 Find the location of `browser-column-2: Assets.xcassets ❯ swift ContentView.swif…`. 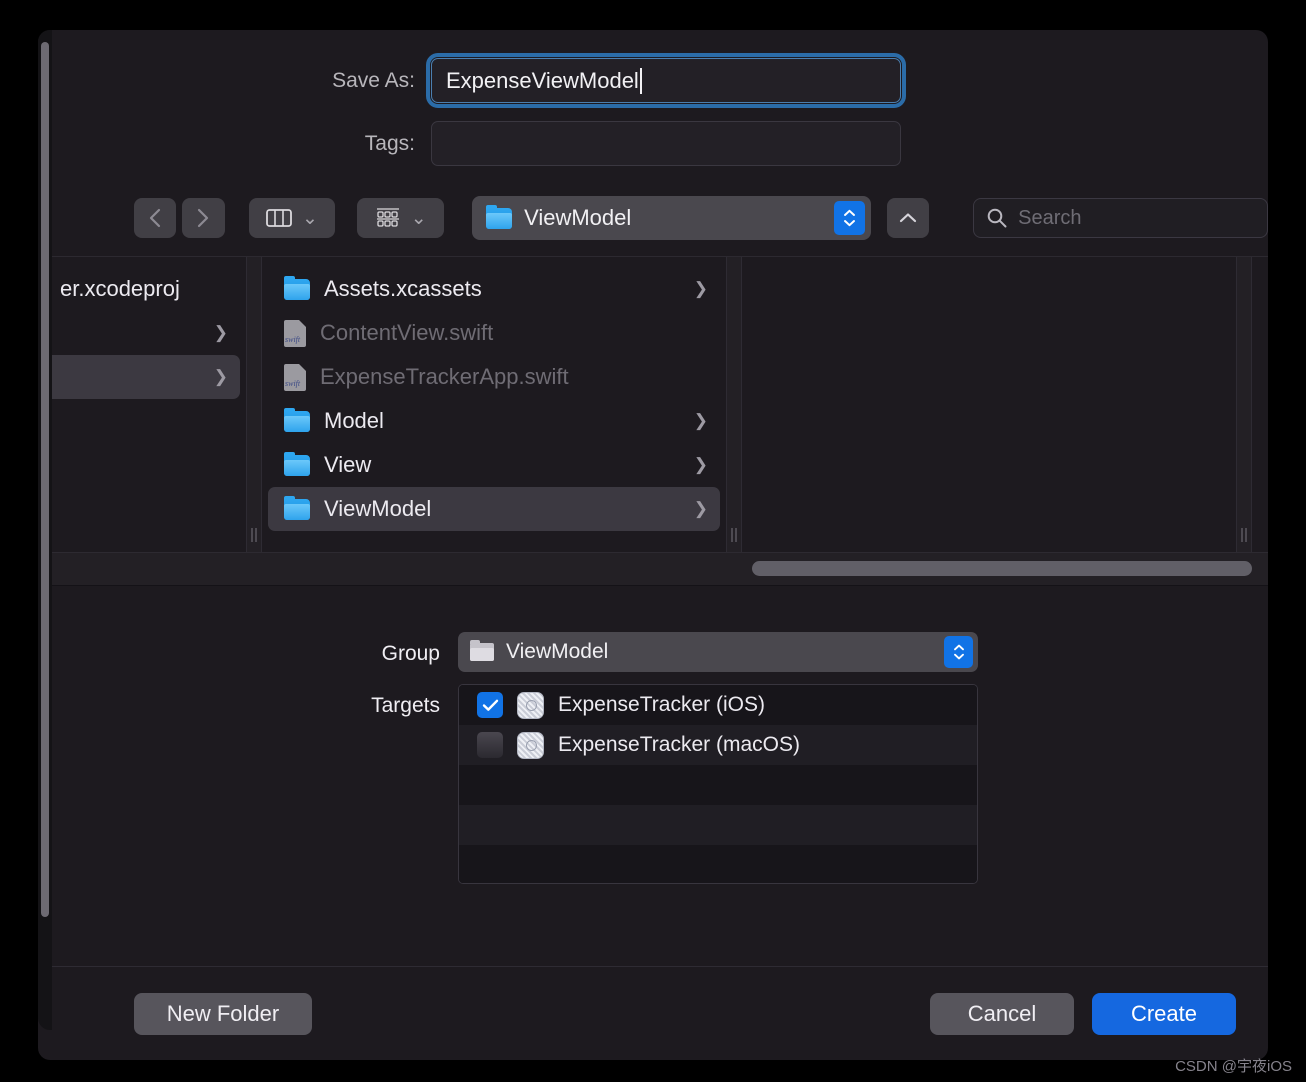

browser-column-2: Assets.xcassets ❯ swift ContentView.swif… is located at coordinates (494, 404).